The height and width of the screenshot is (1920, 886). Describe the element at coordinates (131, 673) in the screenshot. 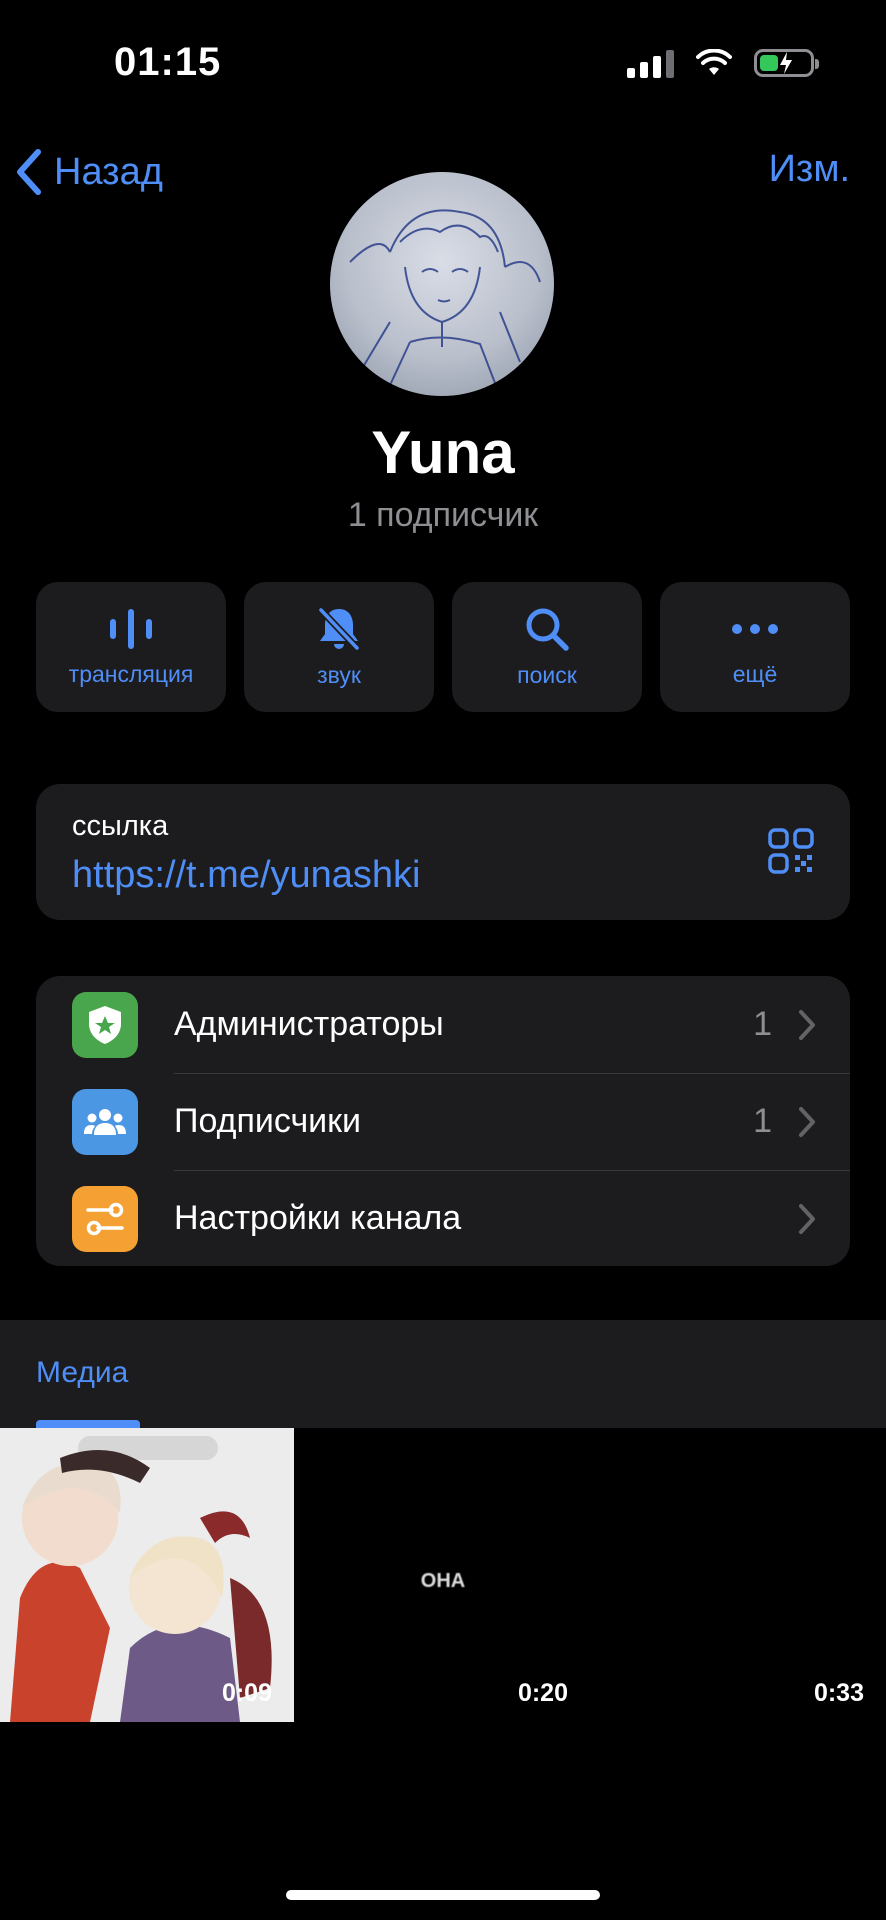

I see `broadcast-label: трансляция` at that location.